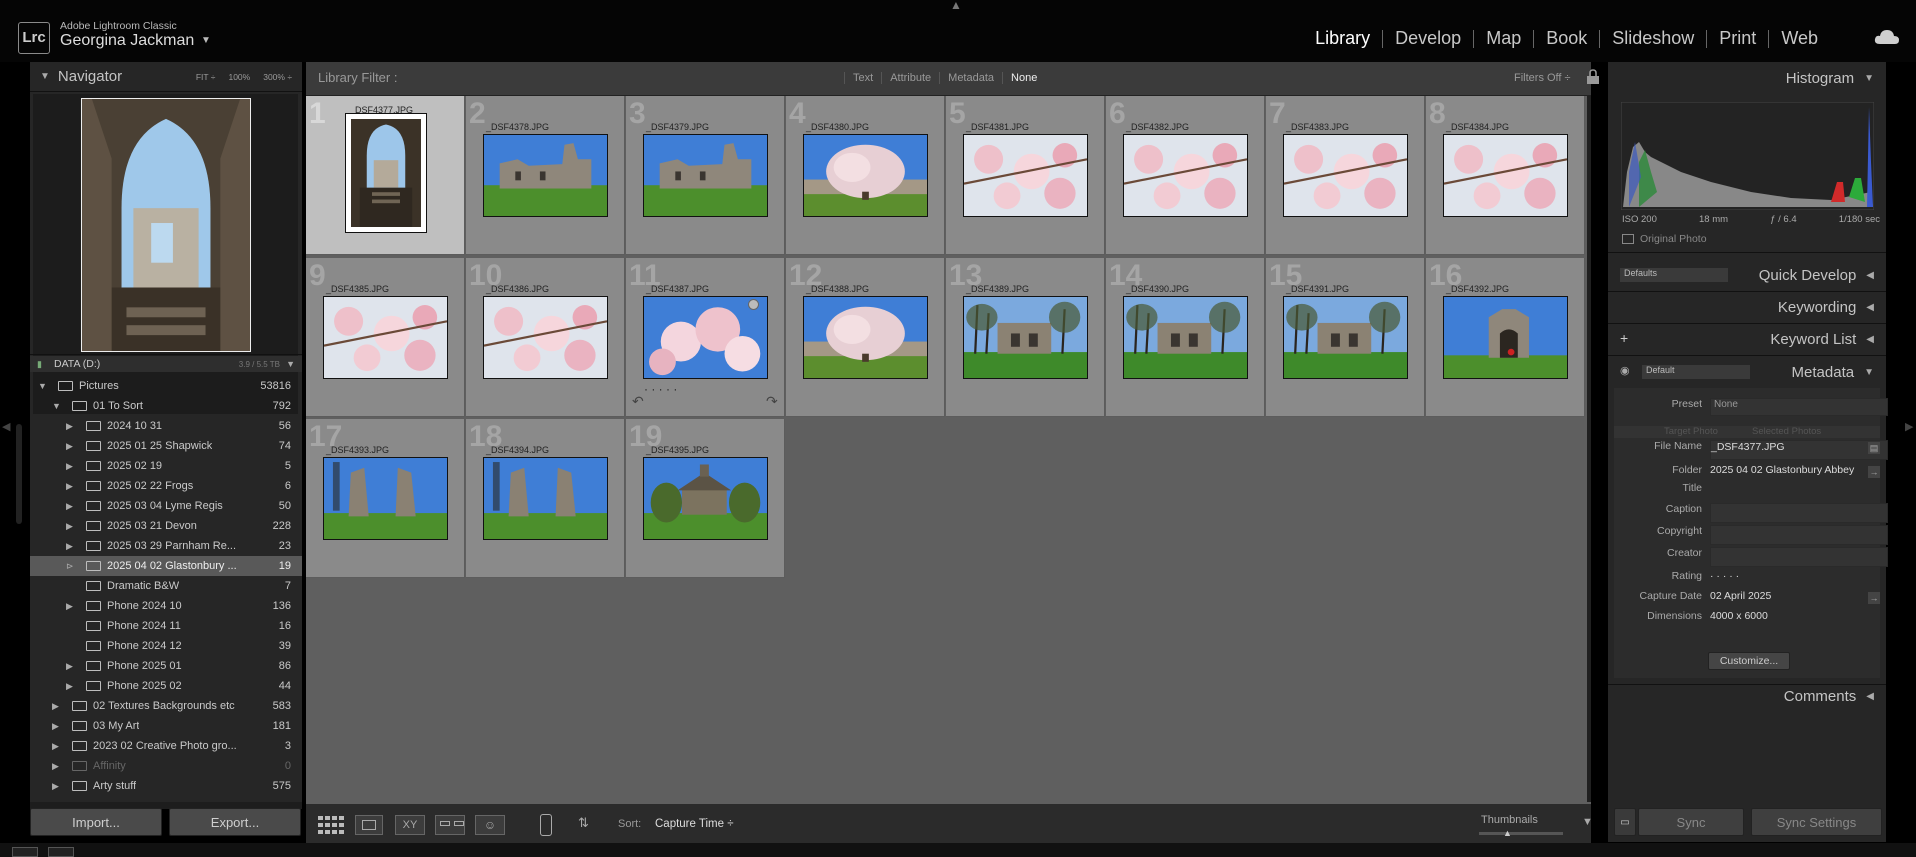 This screenshot has width=1916, height=857. What do you see at coordinates (1345, 337) in the screenshot?
I see `thumbnail-cell: 15 _DSF4391.JPG` at bounding box center [1345, 337].